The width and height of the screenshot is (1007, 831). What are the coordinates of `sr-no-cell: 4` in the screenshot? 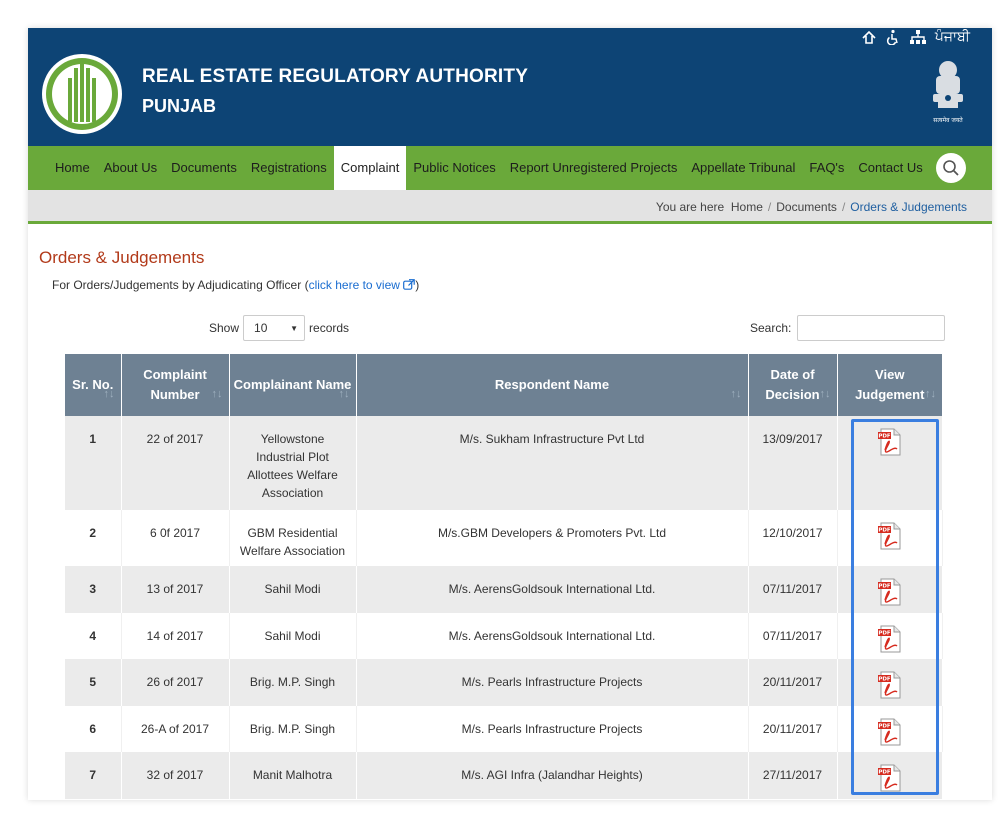 It's located at (93, 636).